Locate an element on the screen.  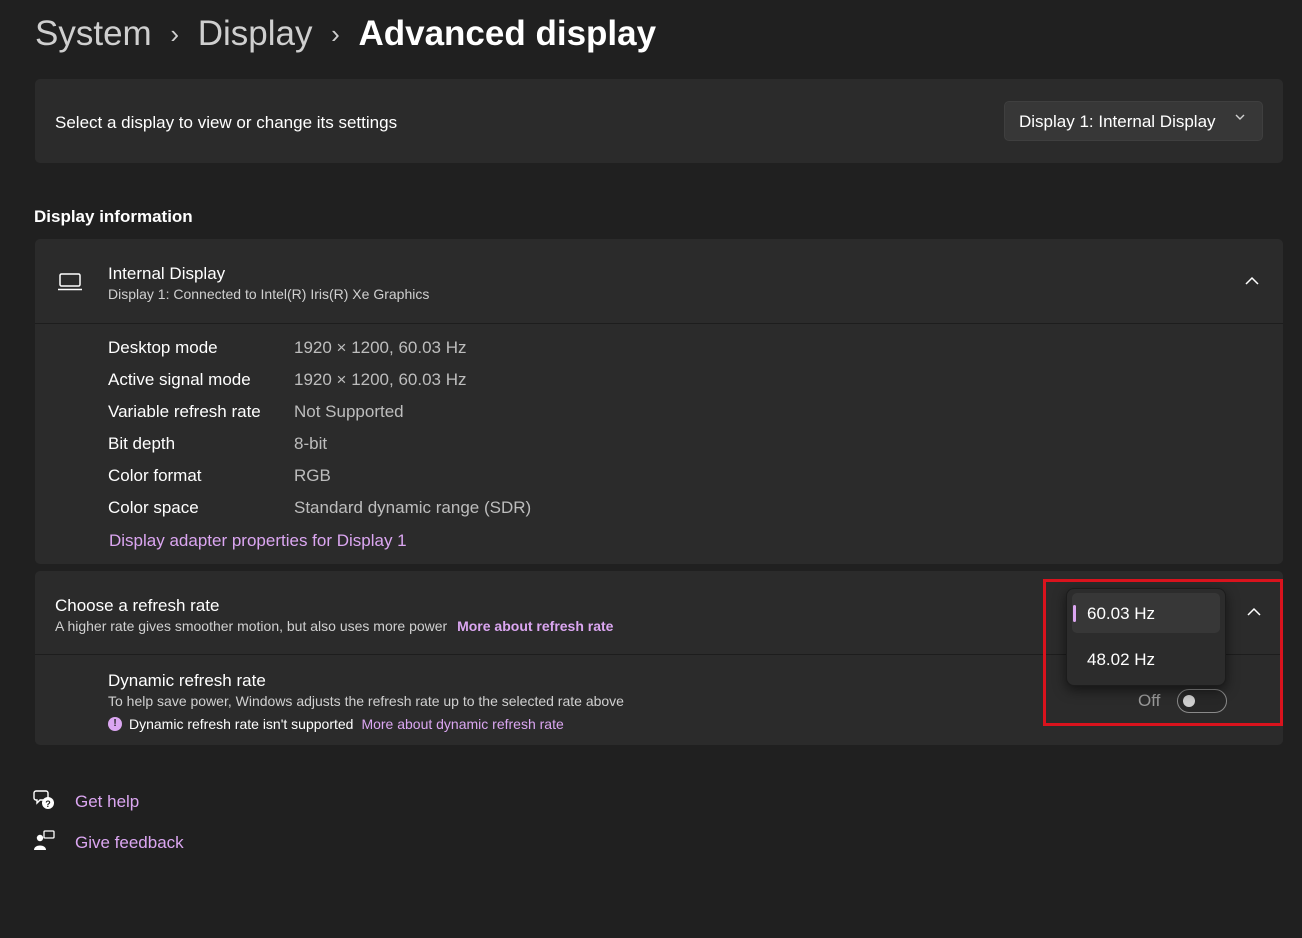
display-information-heading: Display information is located at coordinates (113, 216).